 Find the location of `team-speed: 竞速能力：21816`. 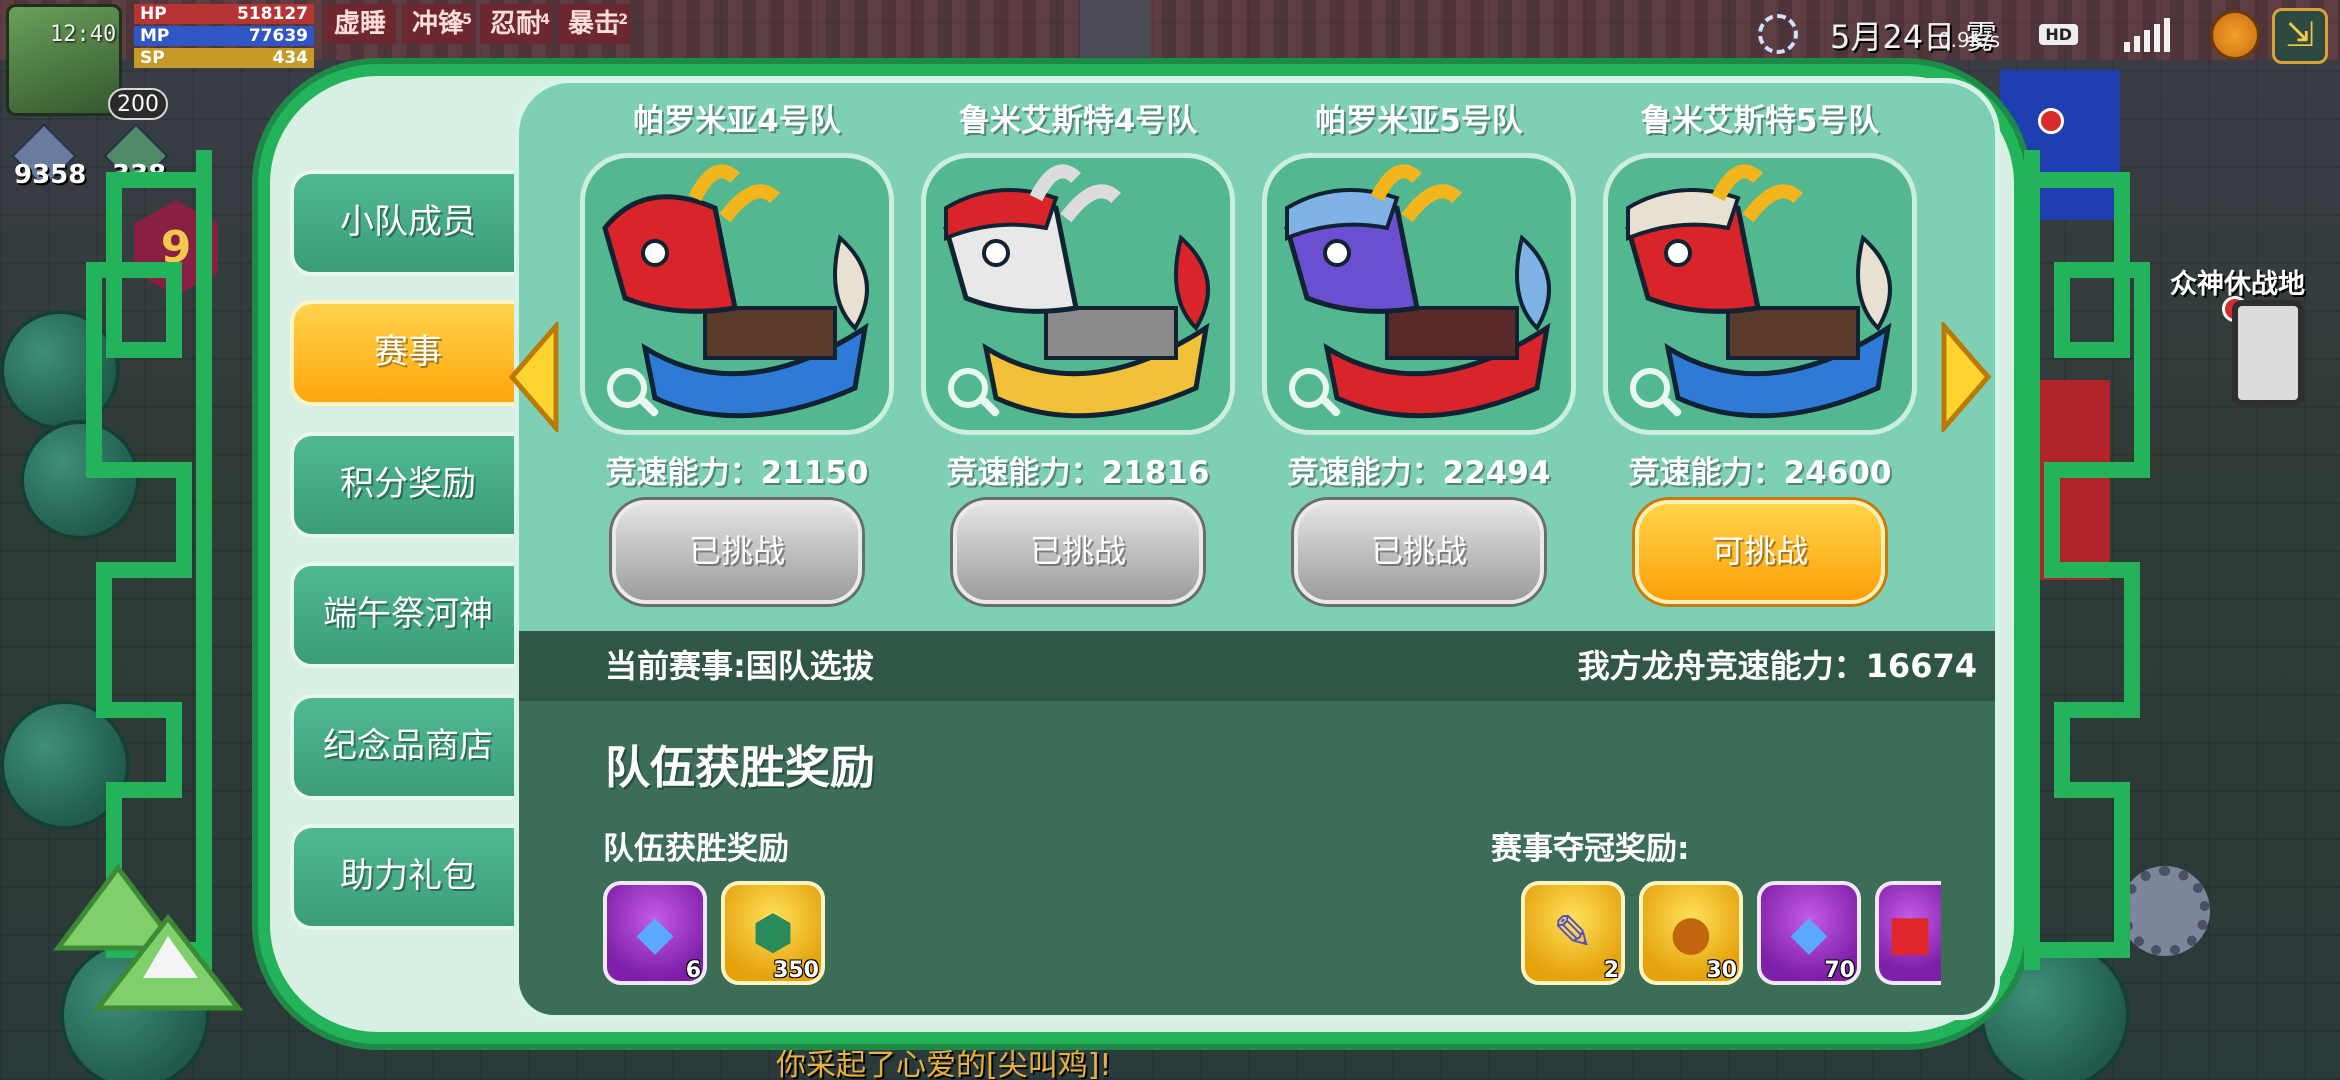

team-speed: 竞速能力：21816 is located at coordinates (1078, 473).